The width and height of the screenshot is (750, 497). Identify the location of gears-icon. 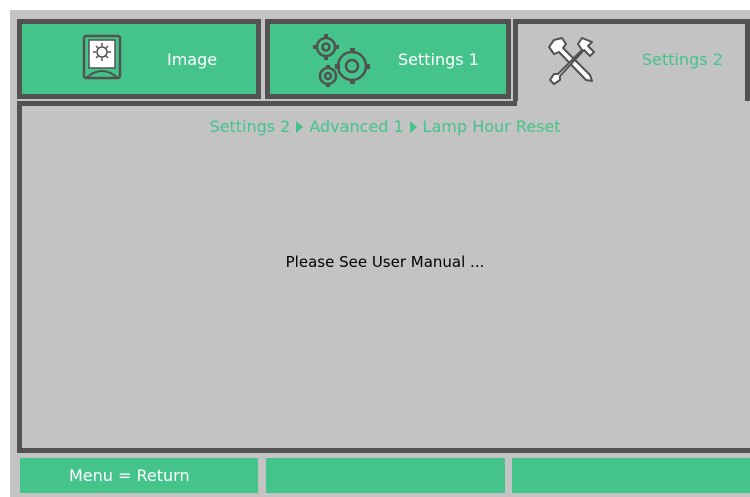
(343, 62).